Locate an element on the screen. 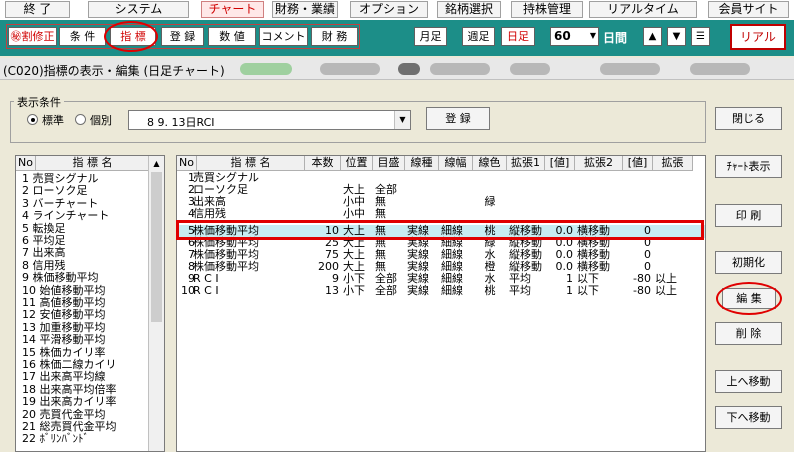  list-item: 20 売買代金平均 is located at coordinates (64, 414).